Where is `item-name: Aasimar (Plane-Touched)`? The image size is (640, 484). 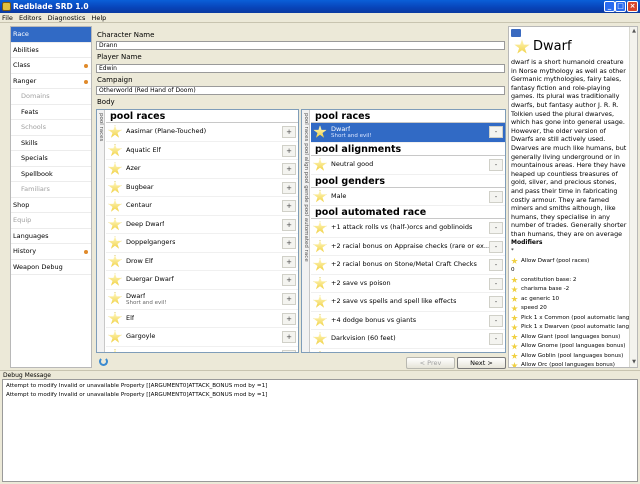
item-name: Aasimar (Plane-Touched) is located at coordinates (166, 131).